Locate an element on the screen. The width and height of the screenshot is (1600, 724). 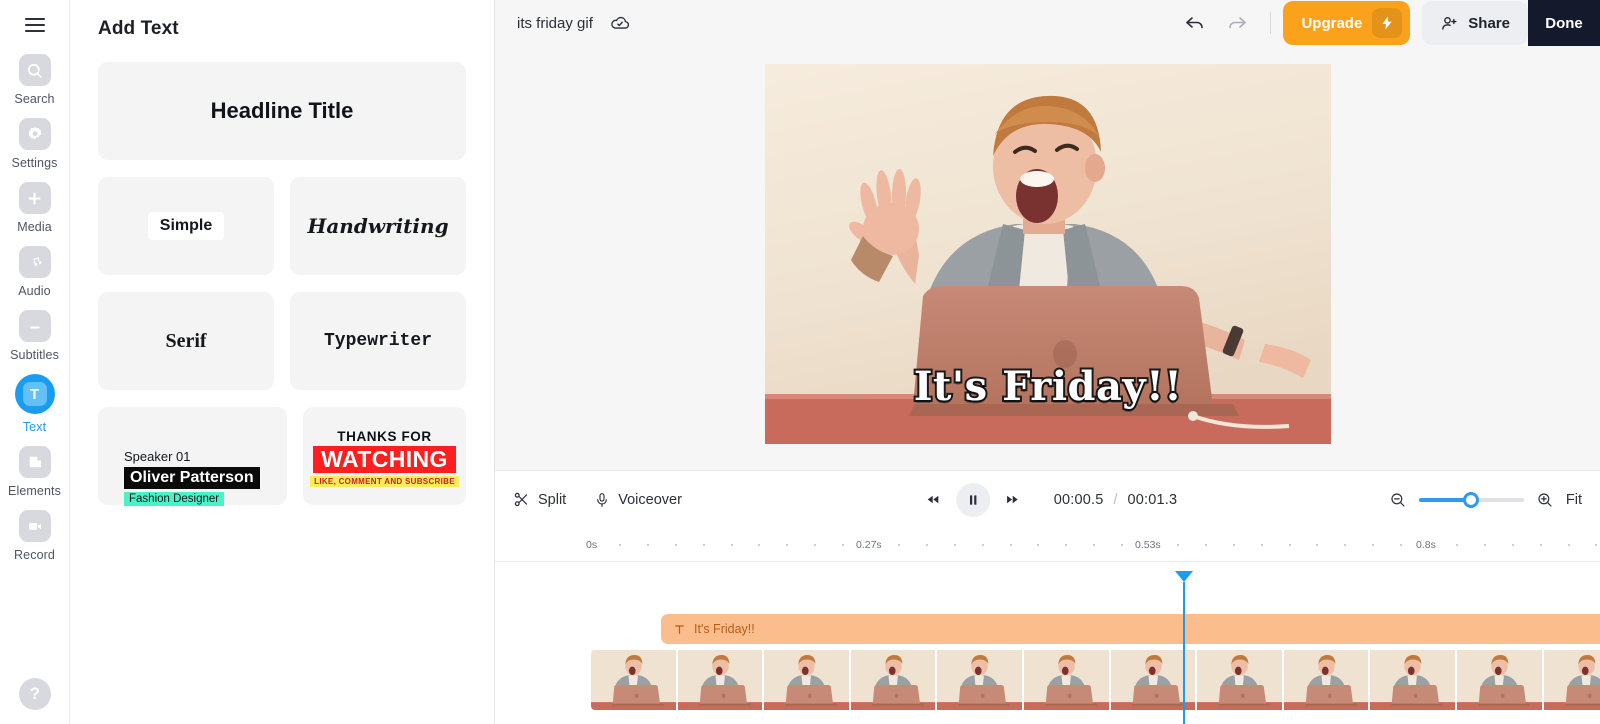
scissors-icon is located at coordinates (521, 499).